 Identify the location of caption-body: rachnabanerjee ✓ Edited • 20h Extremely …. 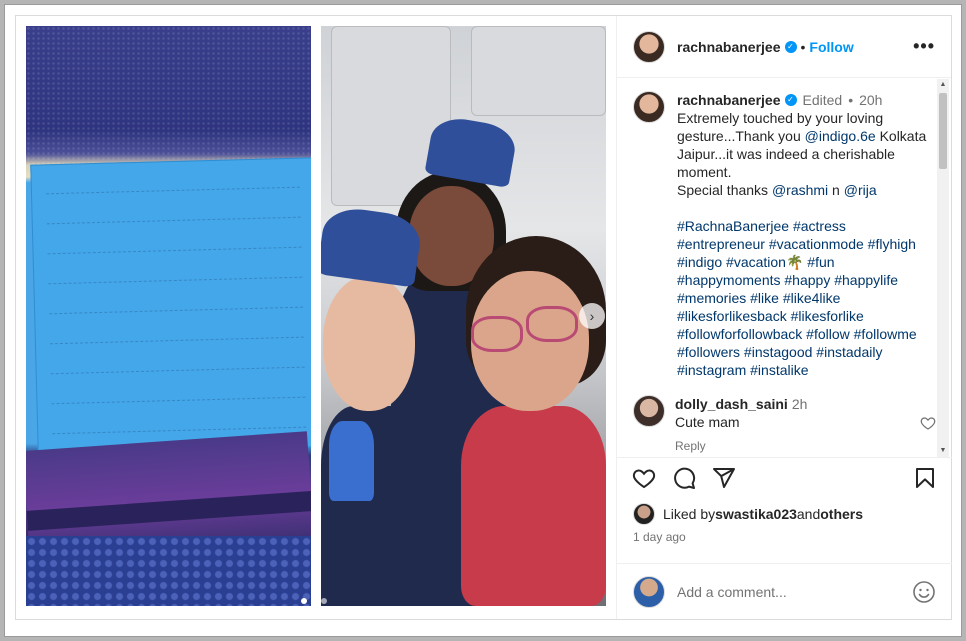
(803, 235).